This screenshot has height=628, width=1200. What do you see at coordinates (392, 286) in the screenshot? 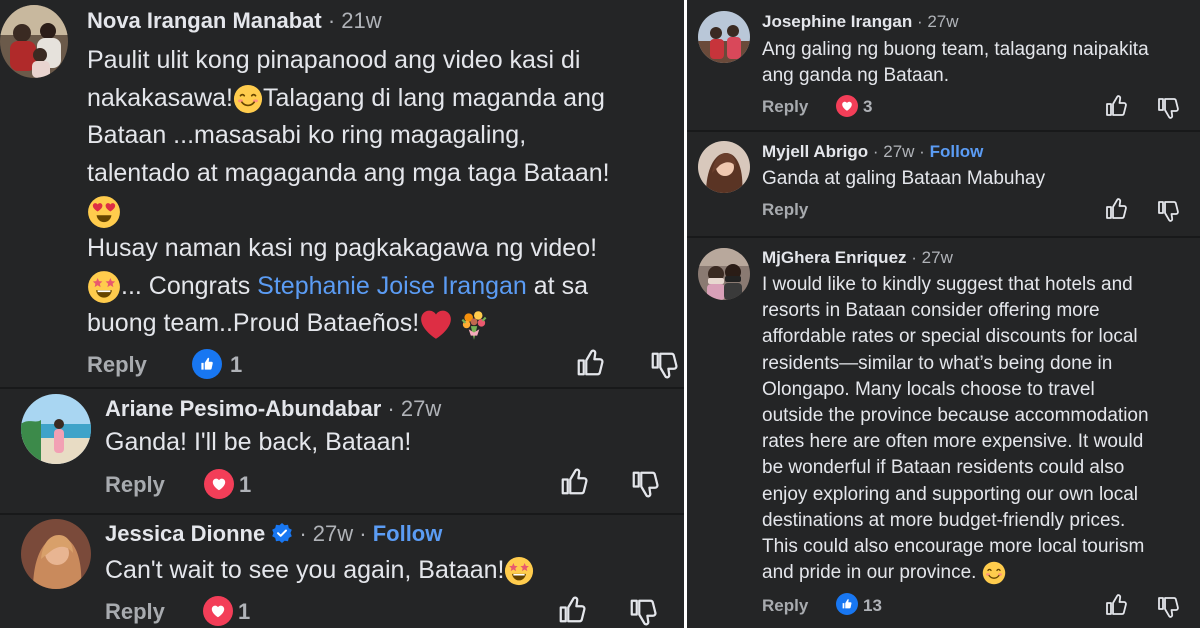
I see `mention-link: Stephanie Joise Irangan` at bounding box center [392, 286].